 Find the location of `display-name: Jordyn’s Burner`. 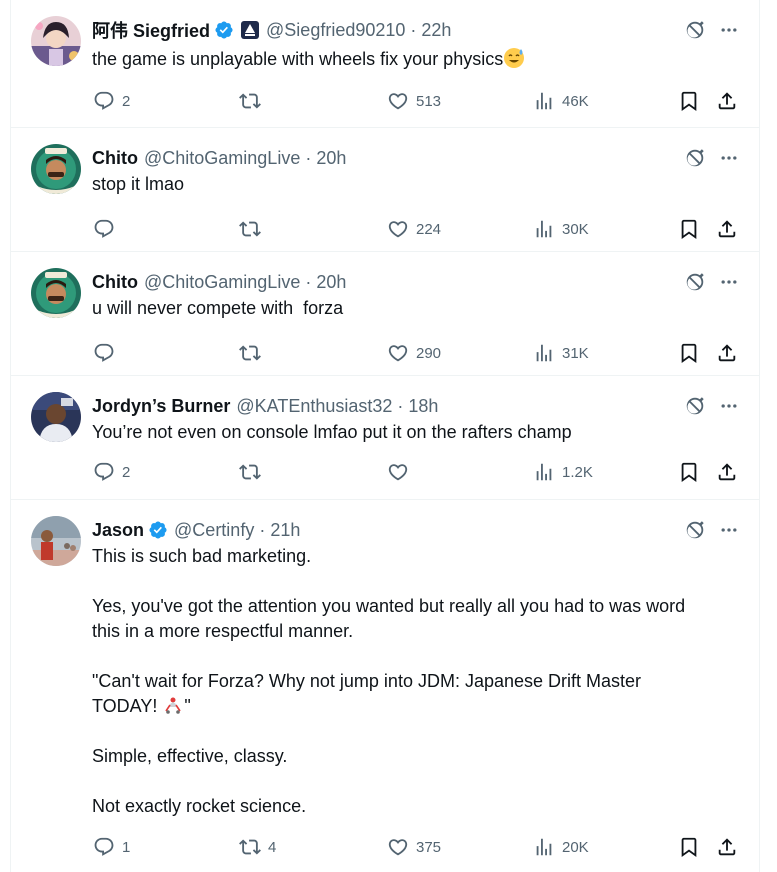

display-name: Jordyn’s Burner is located at coordinates (161, 406).